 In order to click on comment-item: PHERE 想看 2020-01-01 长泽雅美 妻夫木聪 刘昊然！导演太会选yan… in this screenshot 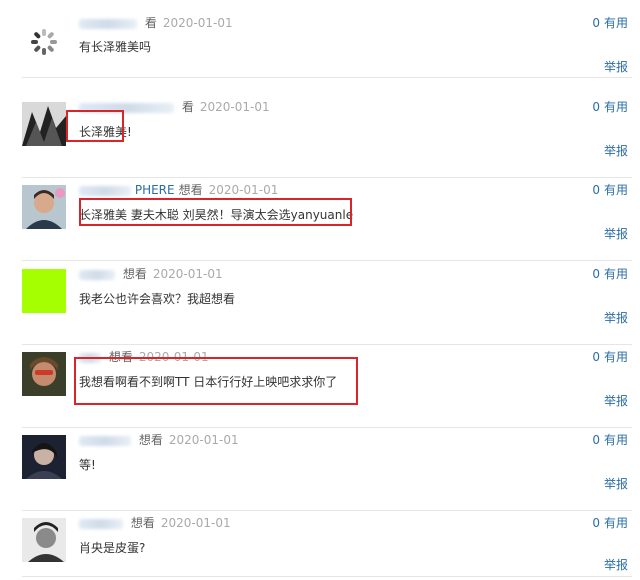, I will do `click(327, 219)`.